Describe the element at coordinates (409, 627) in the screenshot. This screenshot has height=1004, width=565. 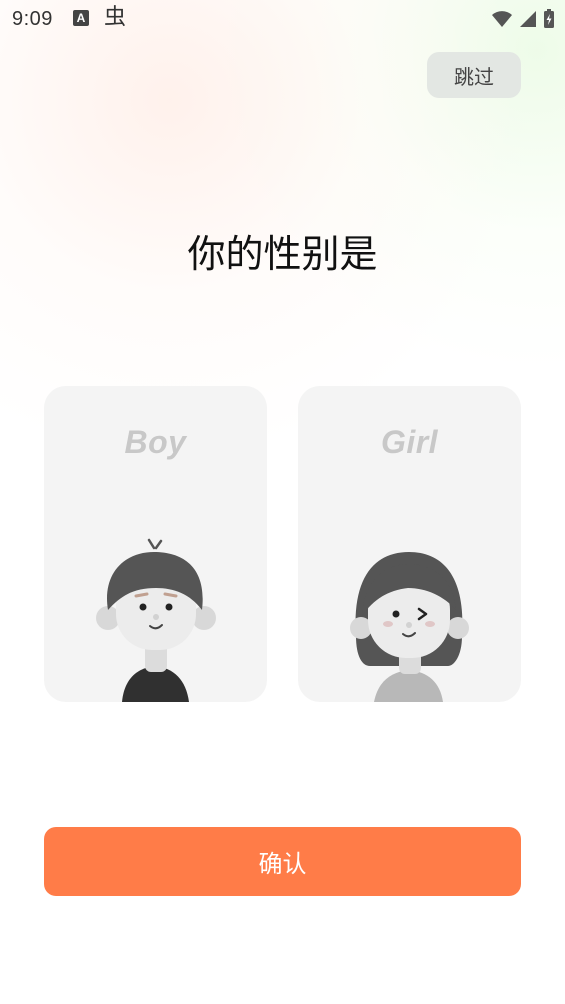
I see `girl-avatar` at that location.